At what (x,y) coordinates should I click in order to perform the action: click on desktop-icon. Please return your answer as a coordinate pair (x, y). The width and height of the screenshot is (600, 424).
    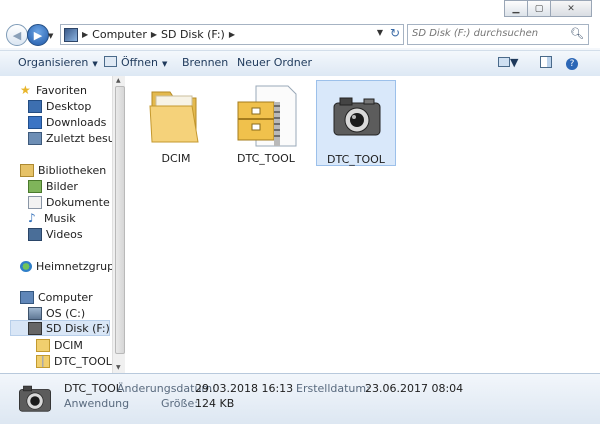
    Looking at the image, I should click on (35, 106).